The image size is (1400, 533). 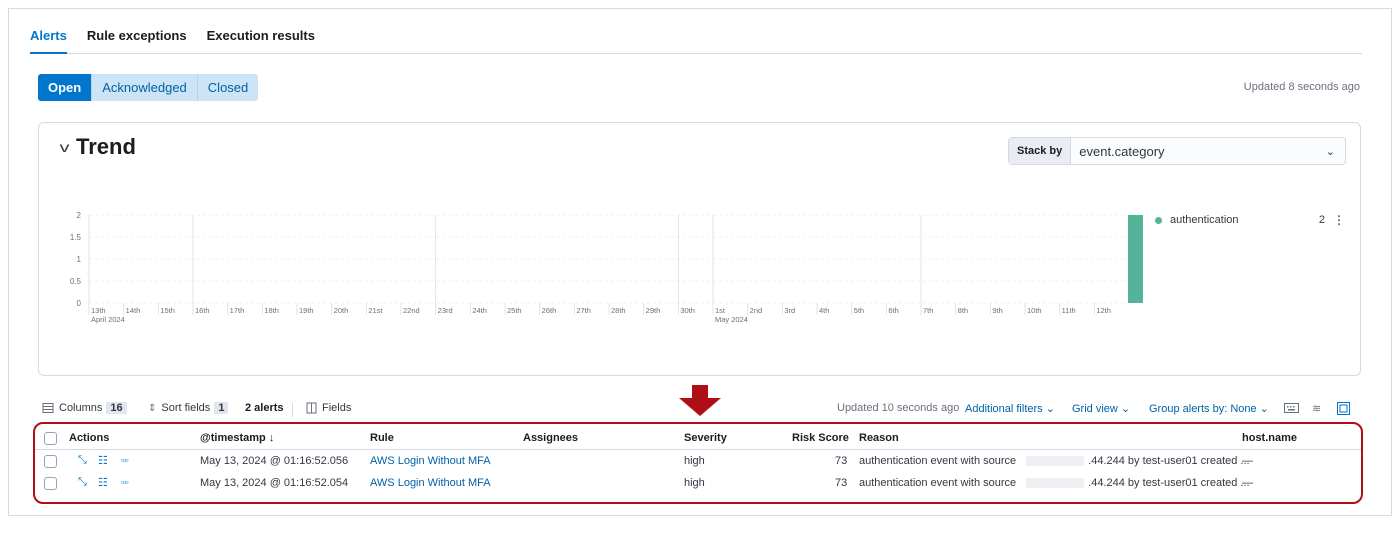 I want to click on header-assignees: Assignees, so click(x=550, y=438).